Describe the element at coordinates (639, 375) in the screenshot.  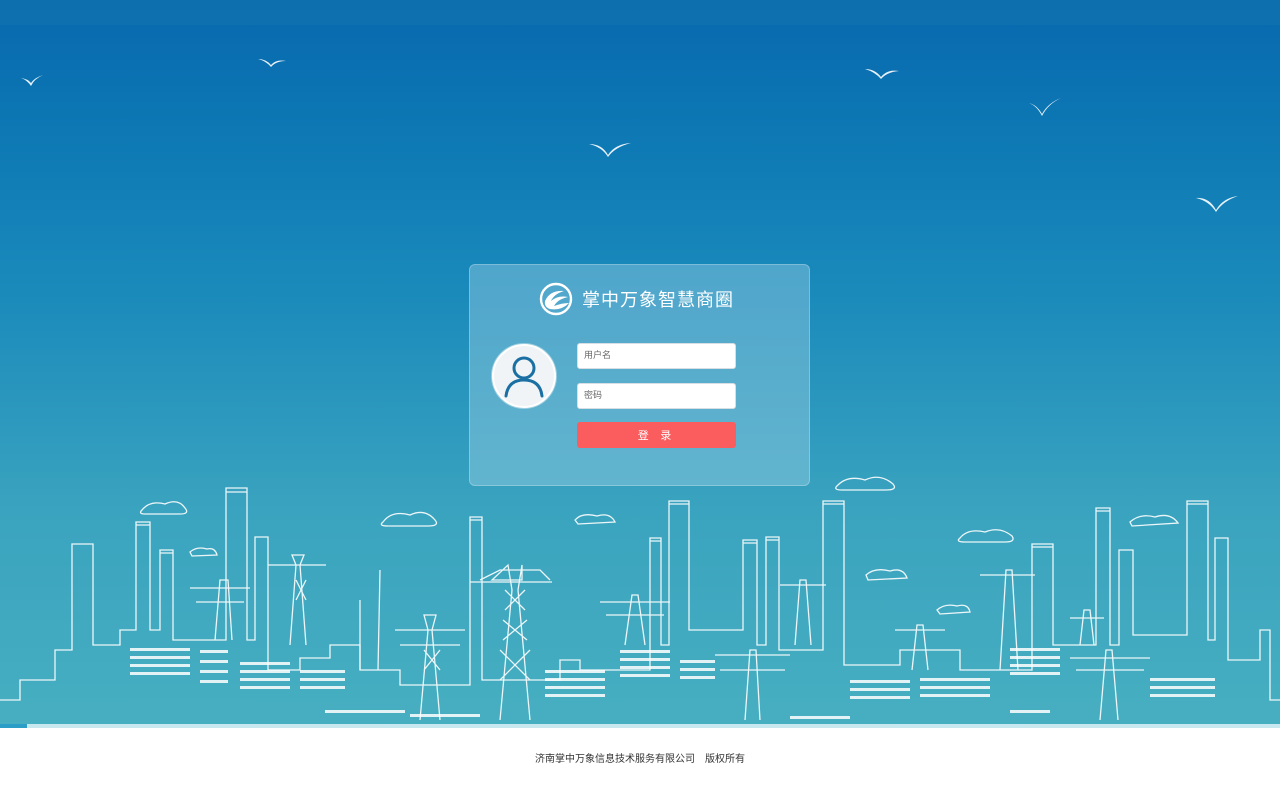
I see `login-panel: 掌中万象智慧商圈 登 录` at that location.